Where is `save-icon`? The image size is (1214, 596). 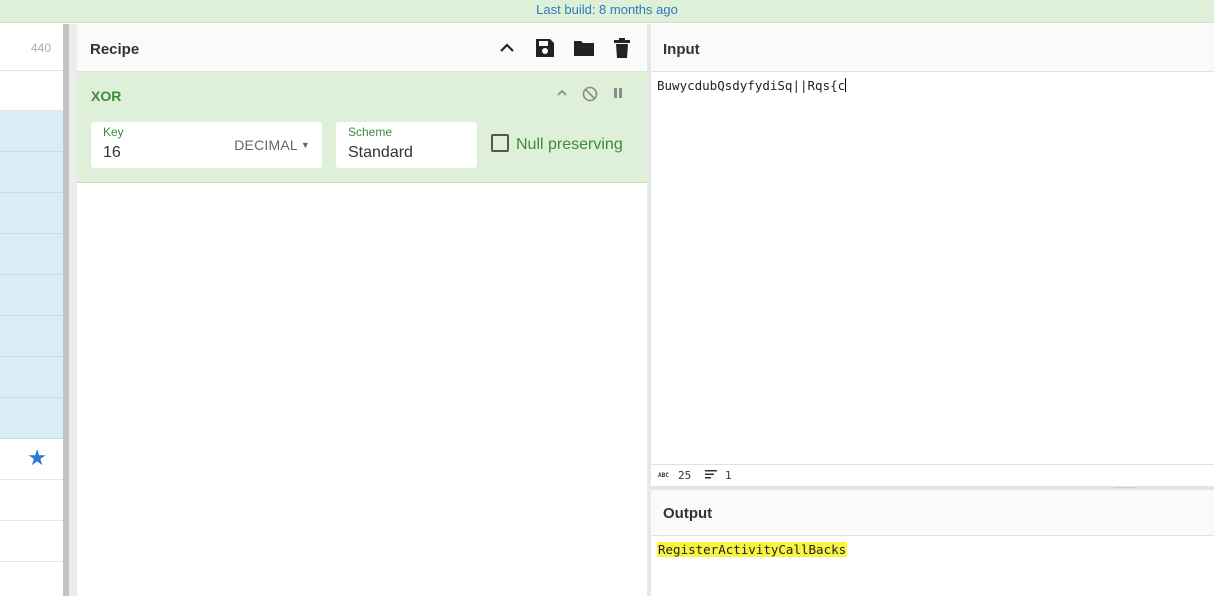
save-icon is located at coordinates (545, 48).